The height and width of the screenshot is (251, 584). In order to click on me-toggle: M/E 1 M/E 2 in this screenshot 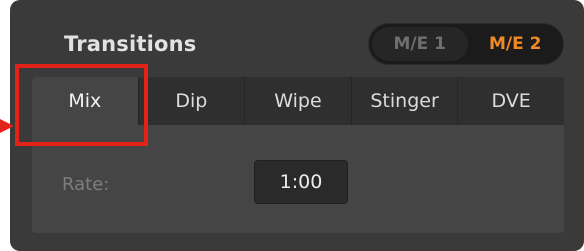, I will do `click(466, 44)`.